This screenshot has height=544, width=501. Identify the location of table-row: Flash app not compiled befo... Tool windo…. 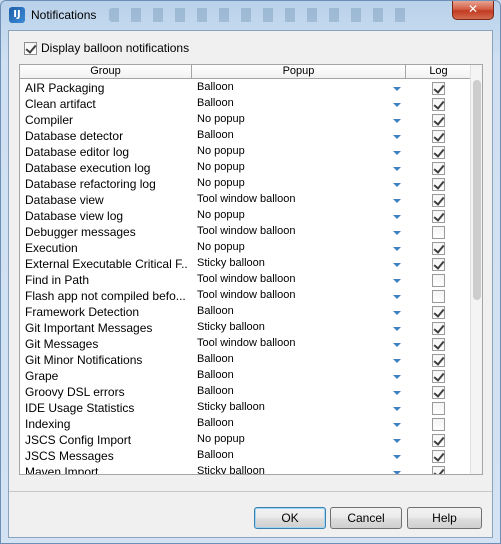
(246, 296).